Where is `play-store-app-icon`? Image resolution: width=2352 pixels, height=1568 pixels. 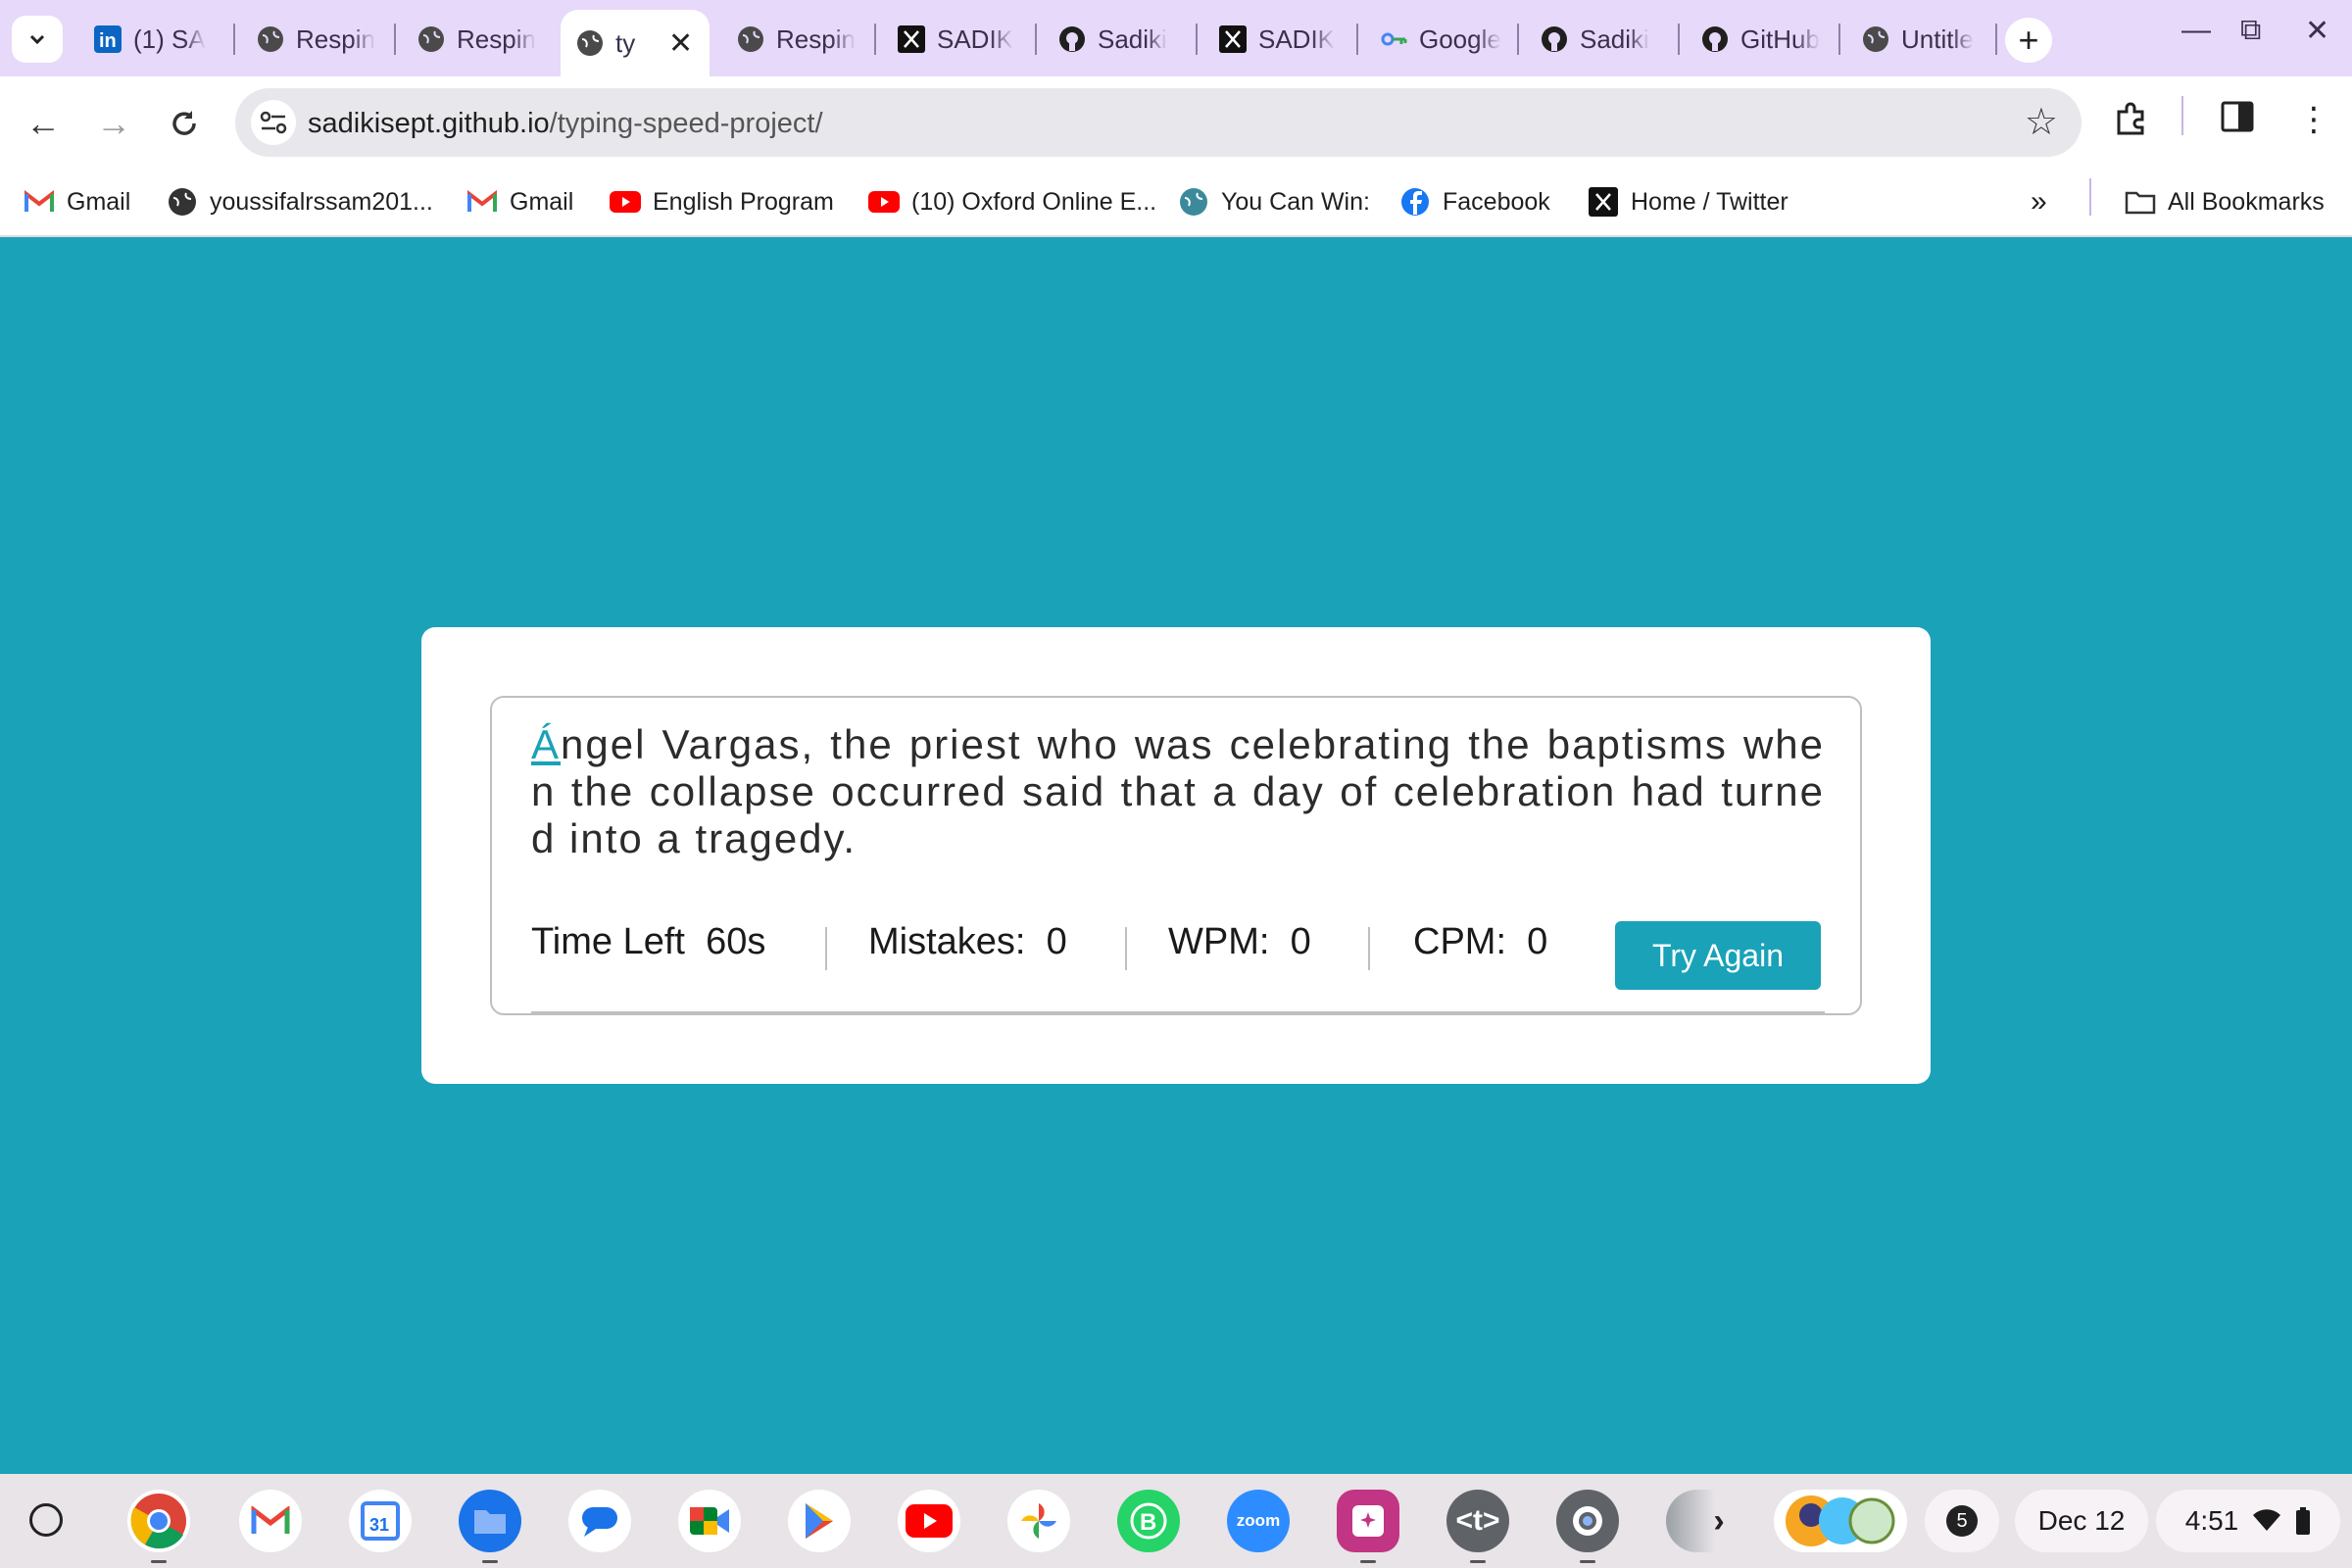 play-store-app-icon is located at coordinates (819, 1521).